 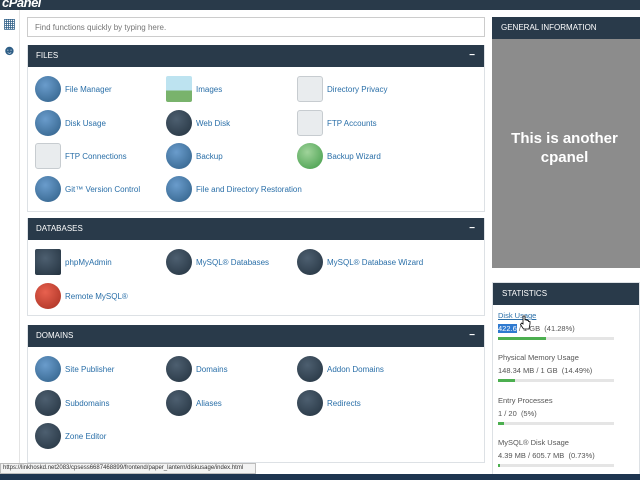 What do you see at coordinates (55, 335) in the screenshot?
I see `domains-title: DOMAINS` at bounding box center [55, 335].